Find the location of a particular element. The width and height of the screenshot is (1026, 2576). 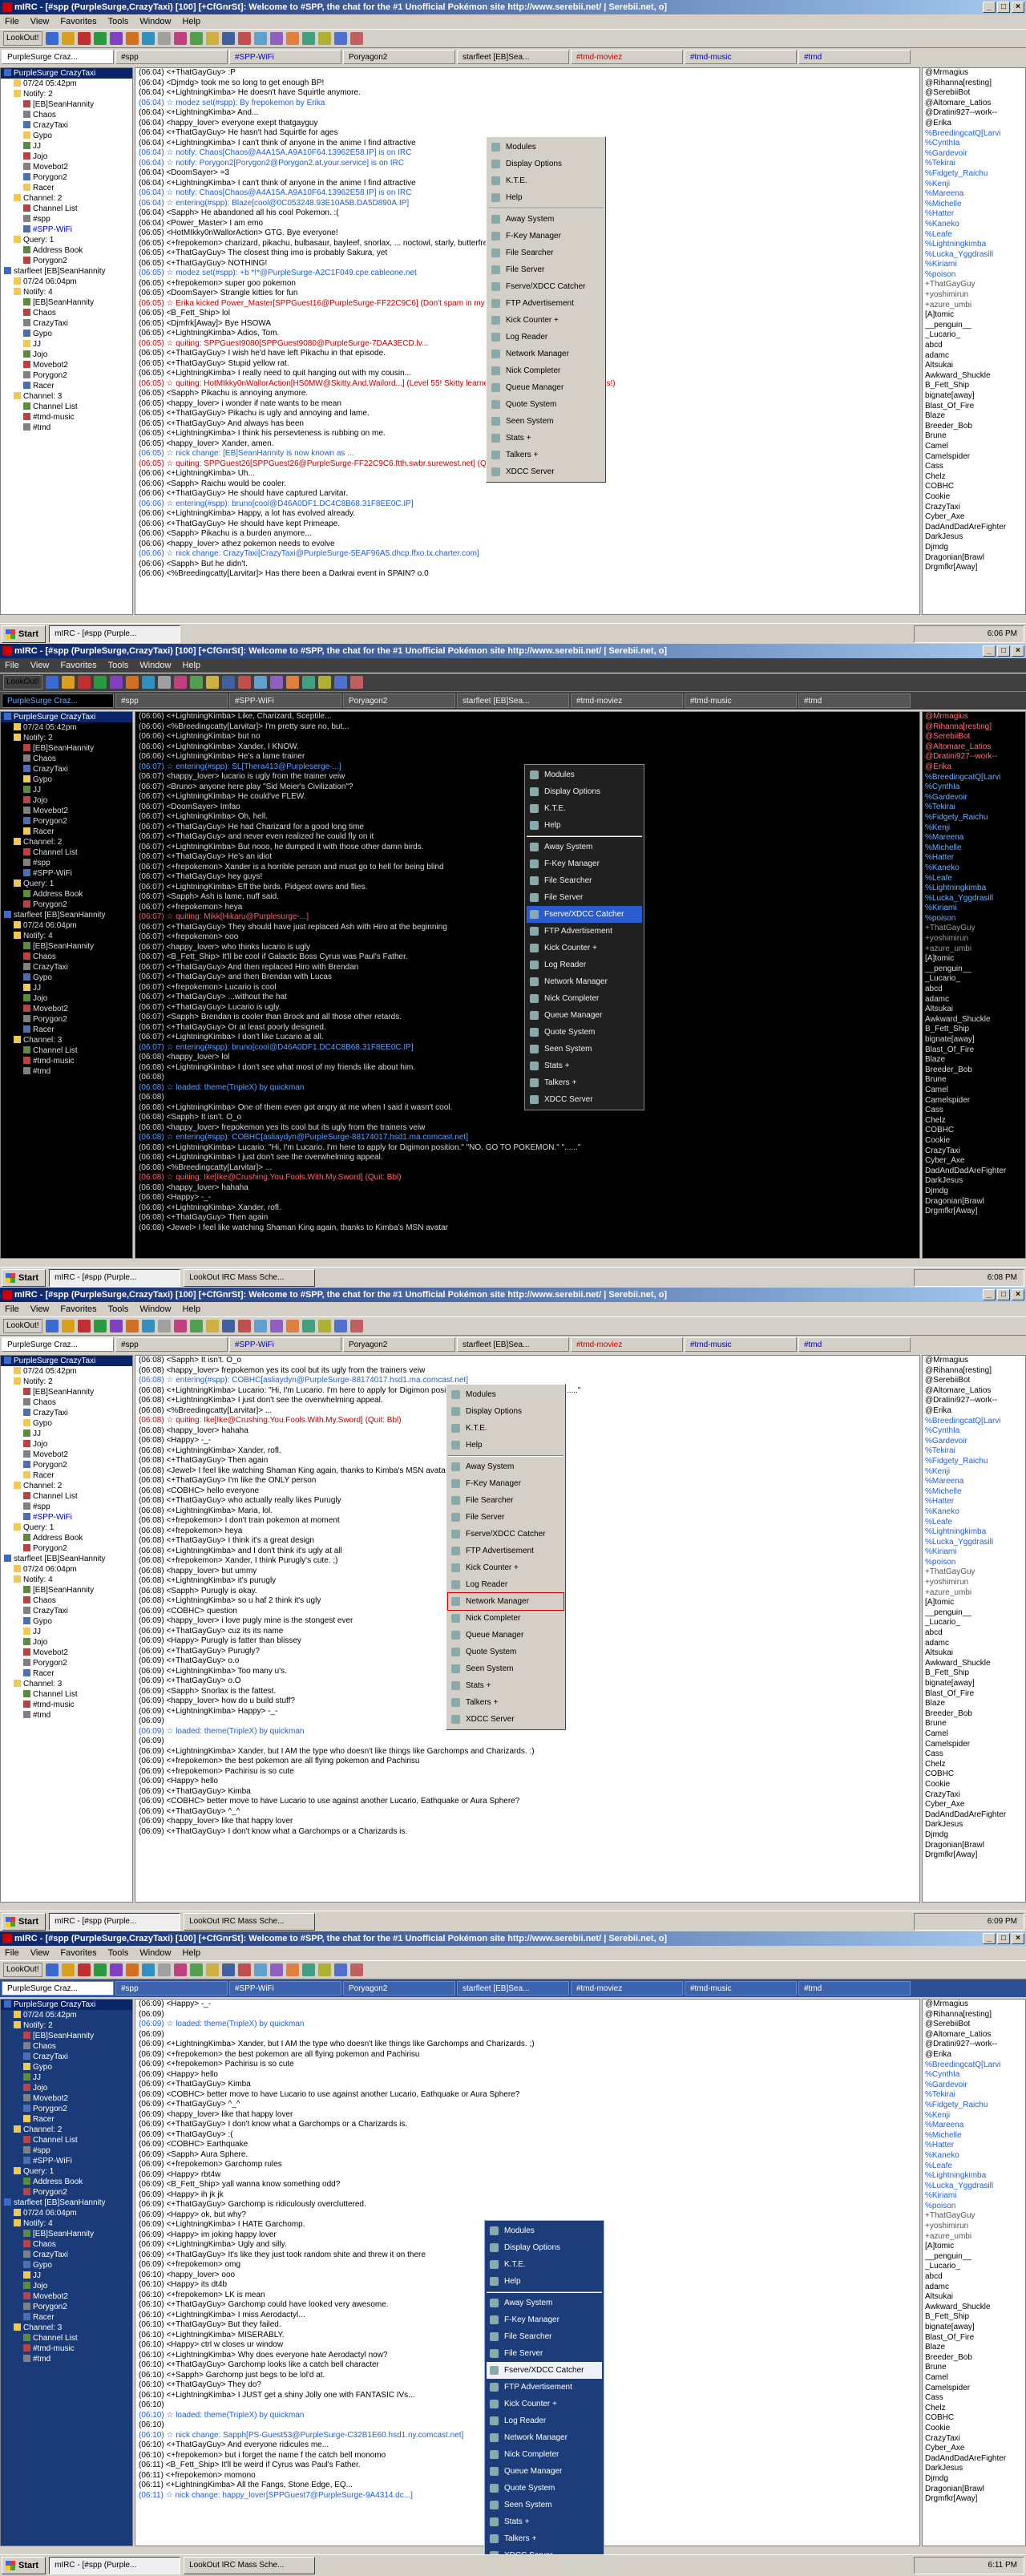

popup-menu-item: Away System is located at coordinates (544, 2303).